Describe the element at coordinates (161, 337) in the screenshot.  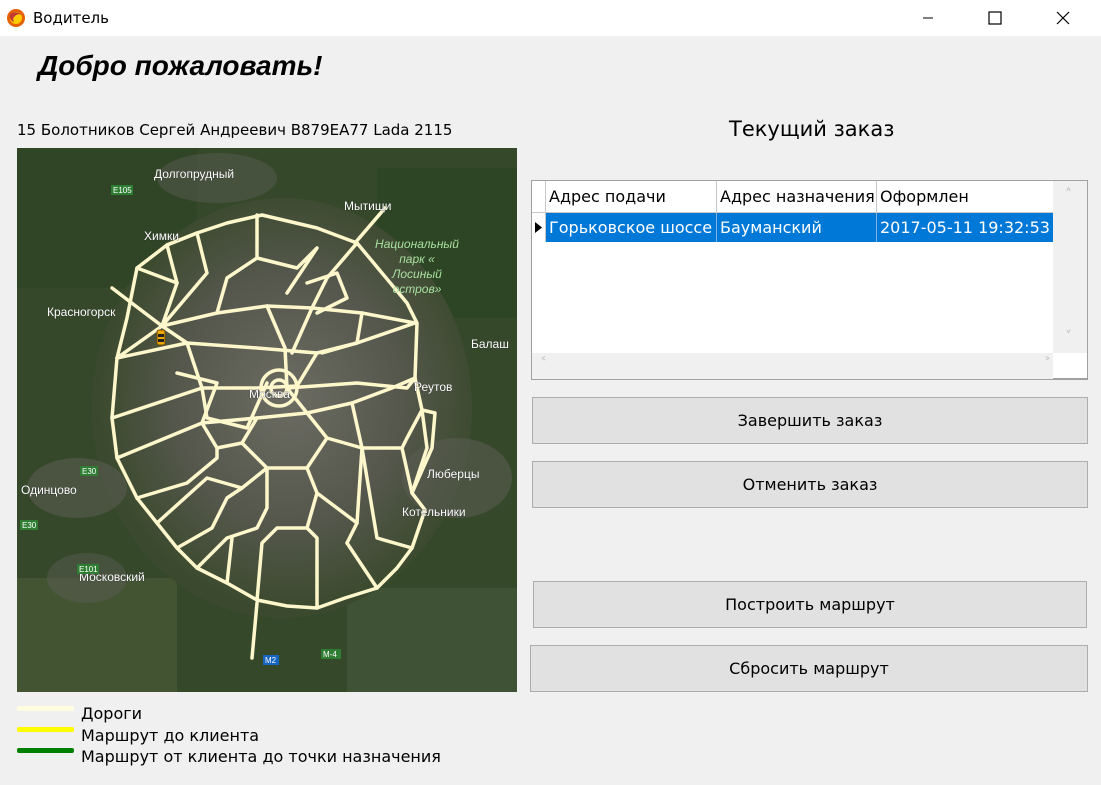
I see `taxi-marker-icon` at that location.